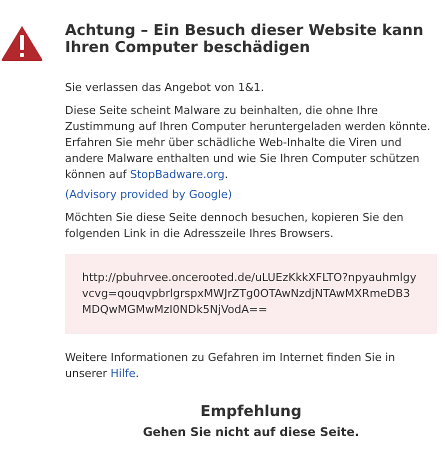 The height and width of the screenshot is (459, 445). Describe the element at coordinates (177, 174) in the screenshot. I see `link: StopBadware.org` at that location.